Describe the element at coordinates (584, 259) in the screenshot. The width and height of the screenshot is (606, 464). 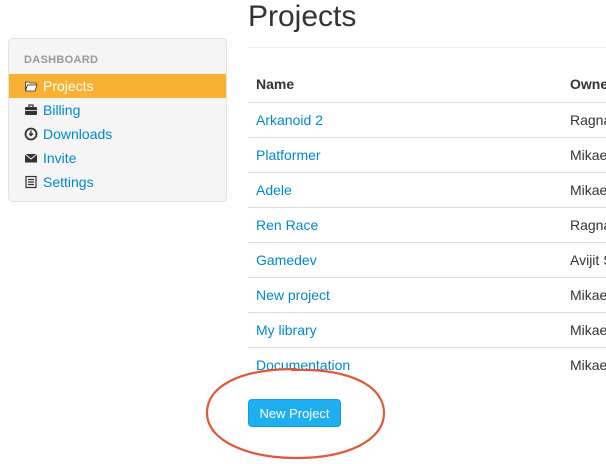
I see `owner-cell: Avijit S` at that location.